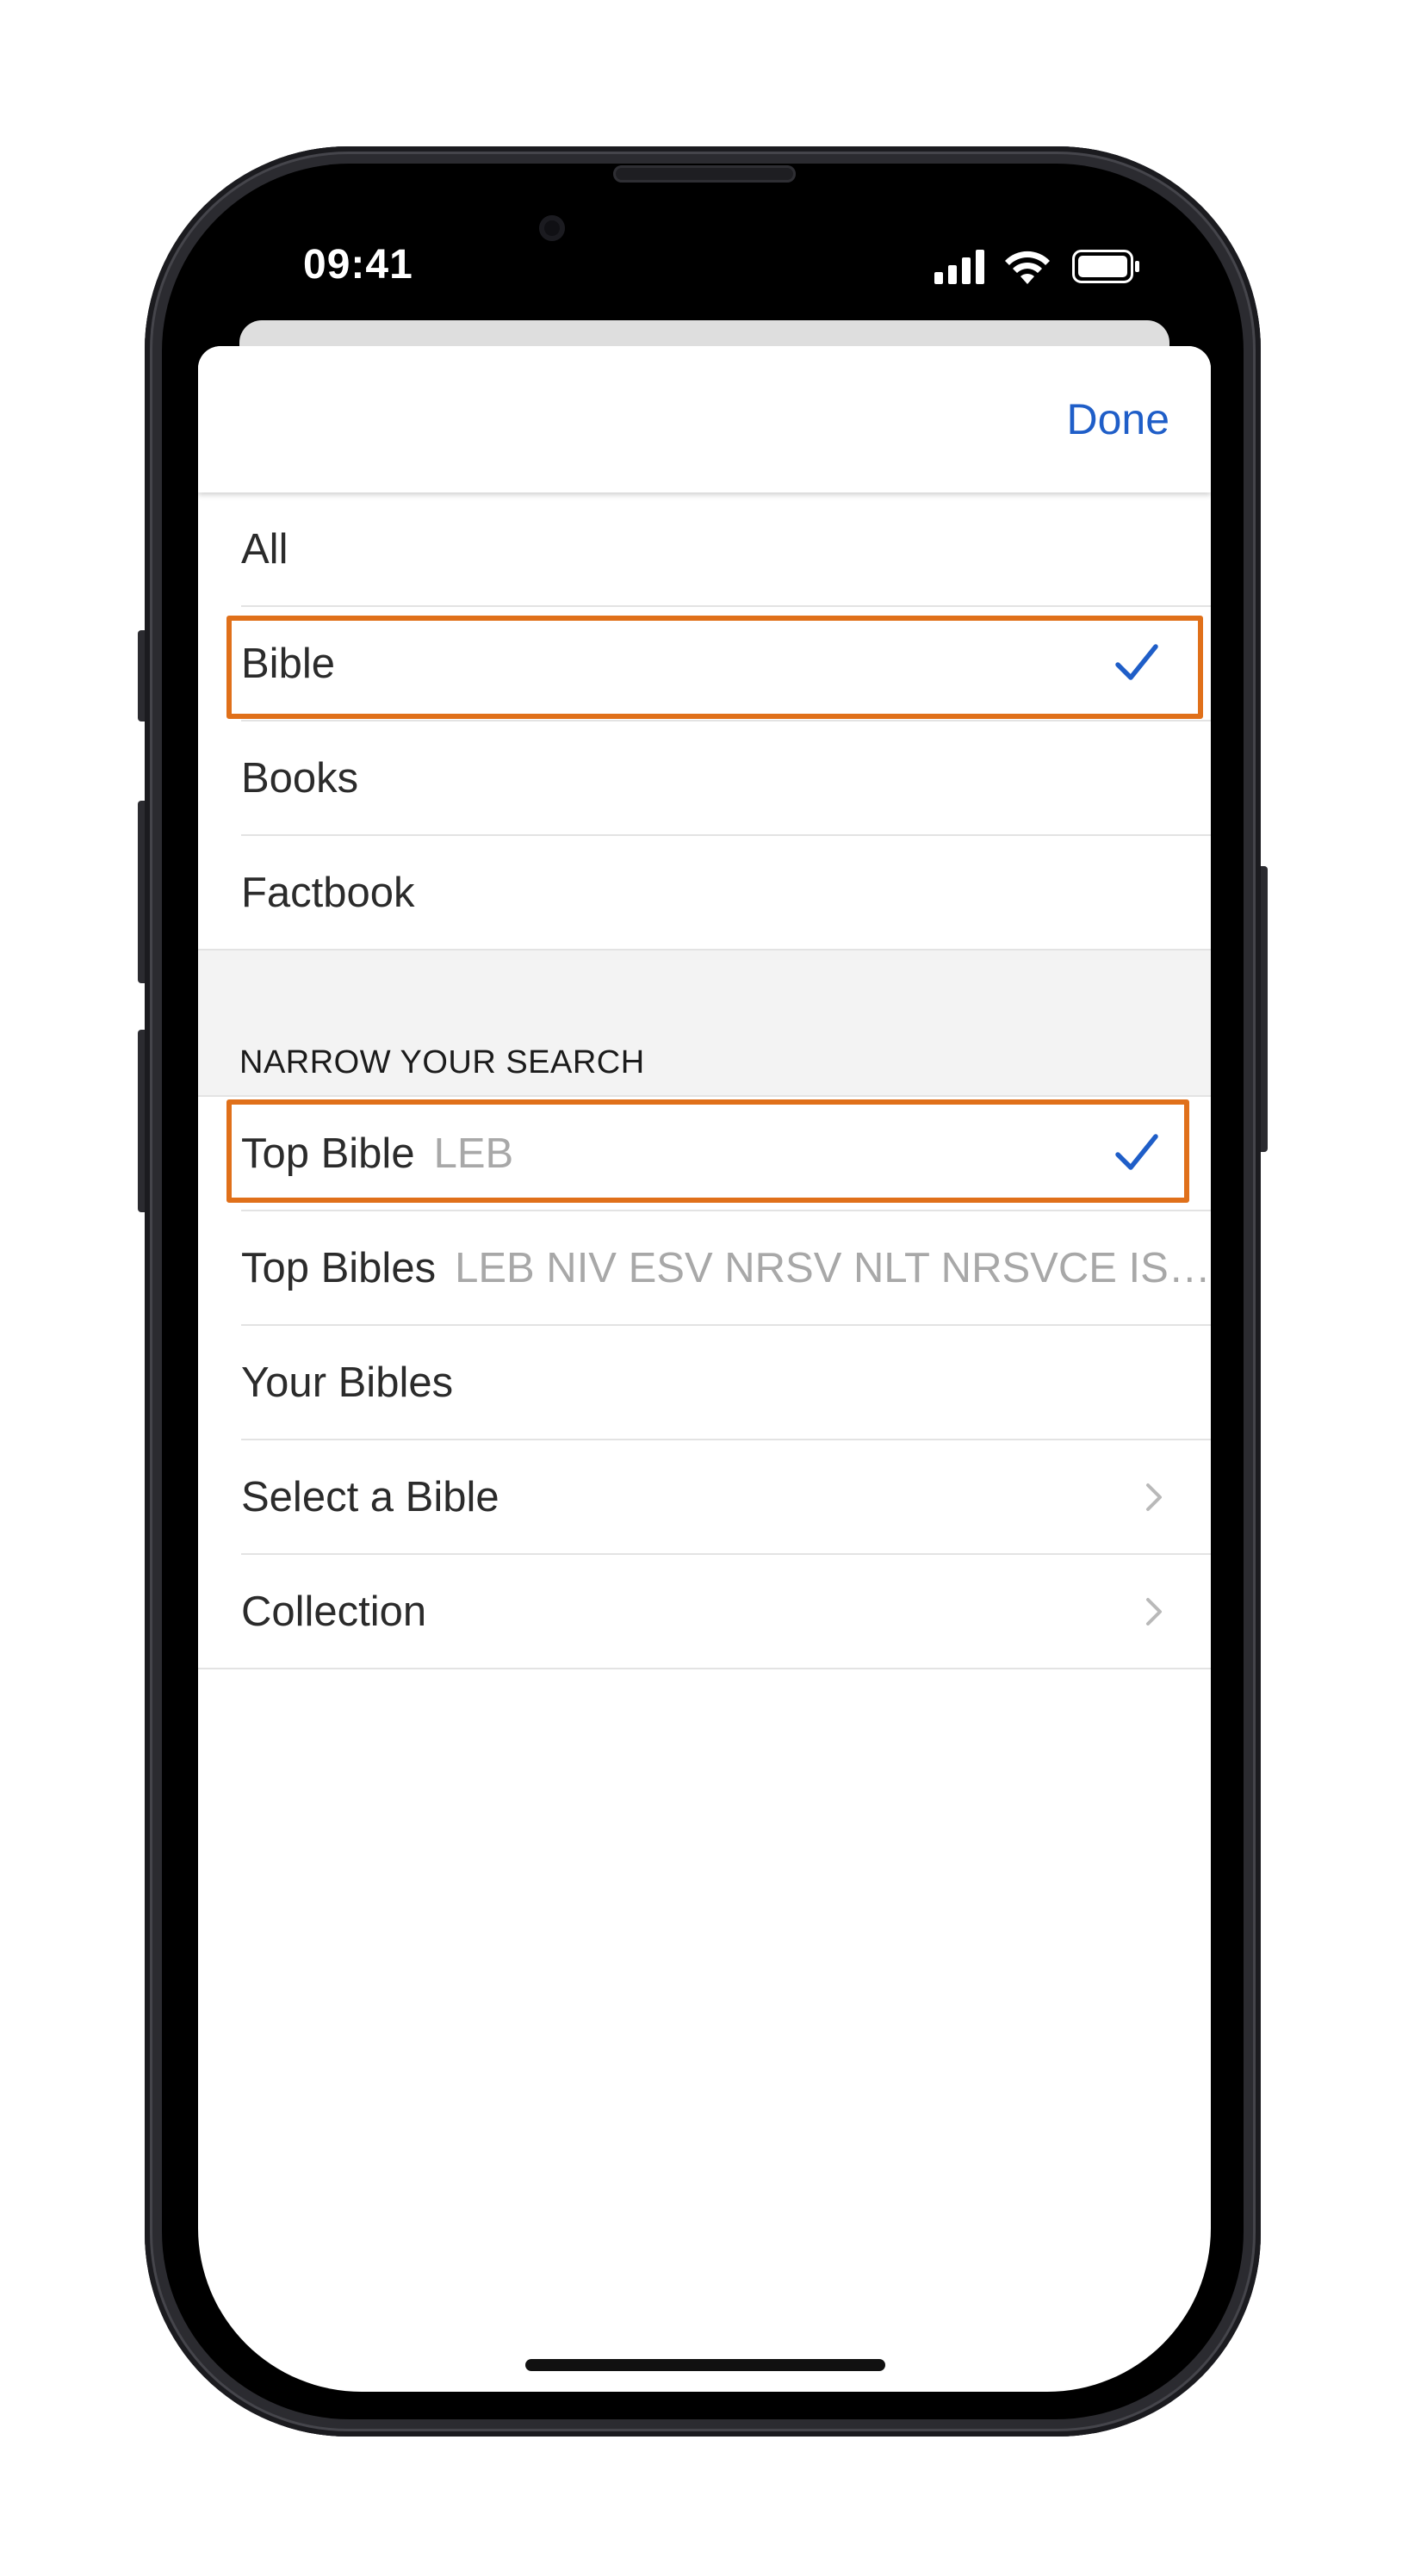 The height and width of the screenshot is (2576, 1402). What do you see at coordinates (328, 1154) in the screenshot?
I see `narrow-option-title: Top Bible` at bounding box center [328, 1154].